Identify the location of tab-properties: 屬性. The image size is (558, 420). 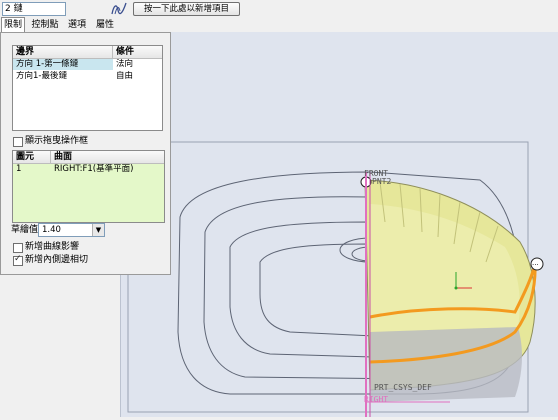
(105, 25).